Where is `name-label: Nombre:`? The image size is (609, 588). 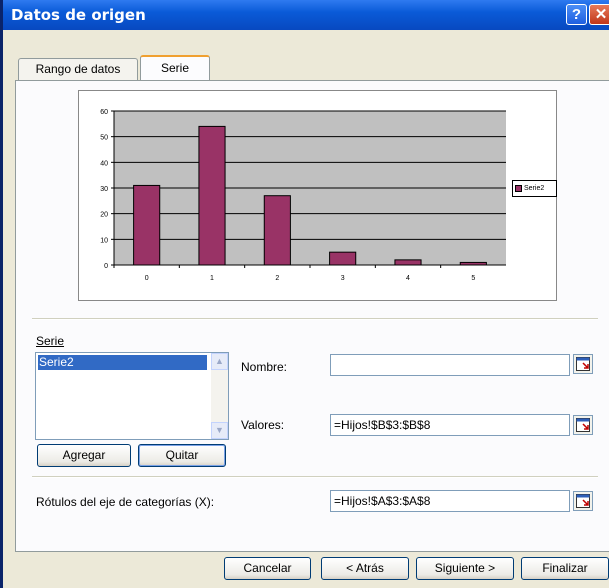 name-label: Nombre: is located at coordinates (264, 367).